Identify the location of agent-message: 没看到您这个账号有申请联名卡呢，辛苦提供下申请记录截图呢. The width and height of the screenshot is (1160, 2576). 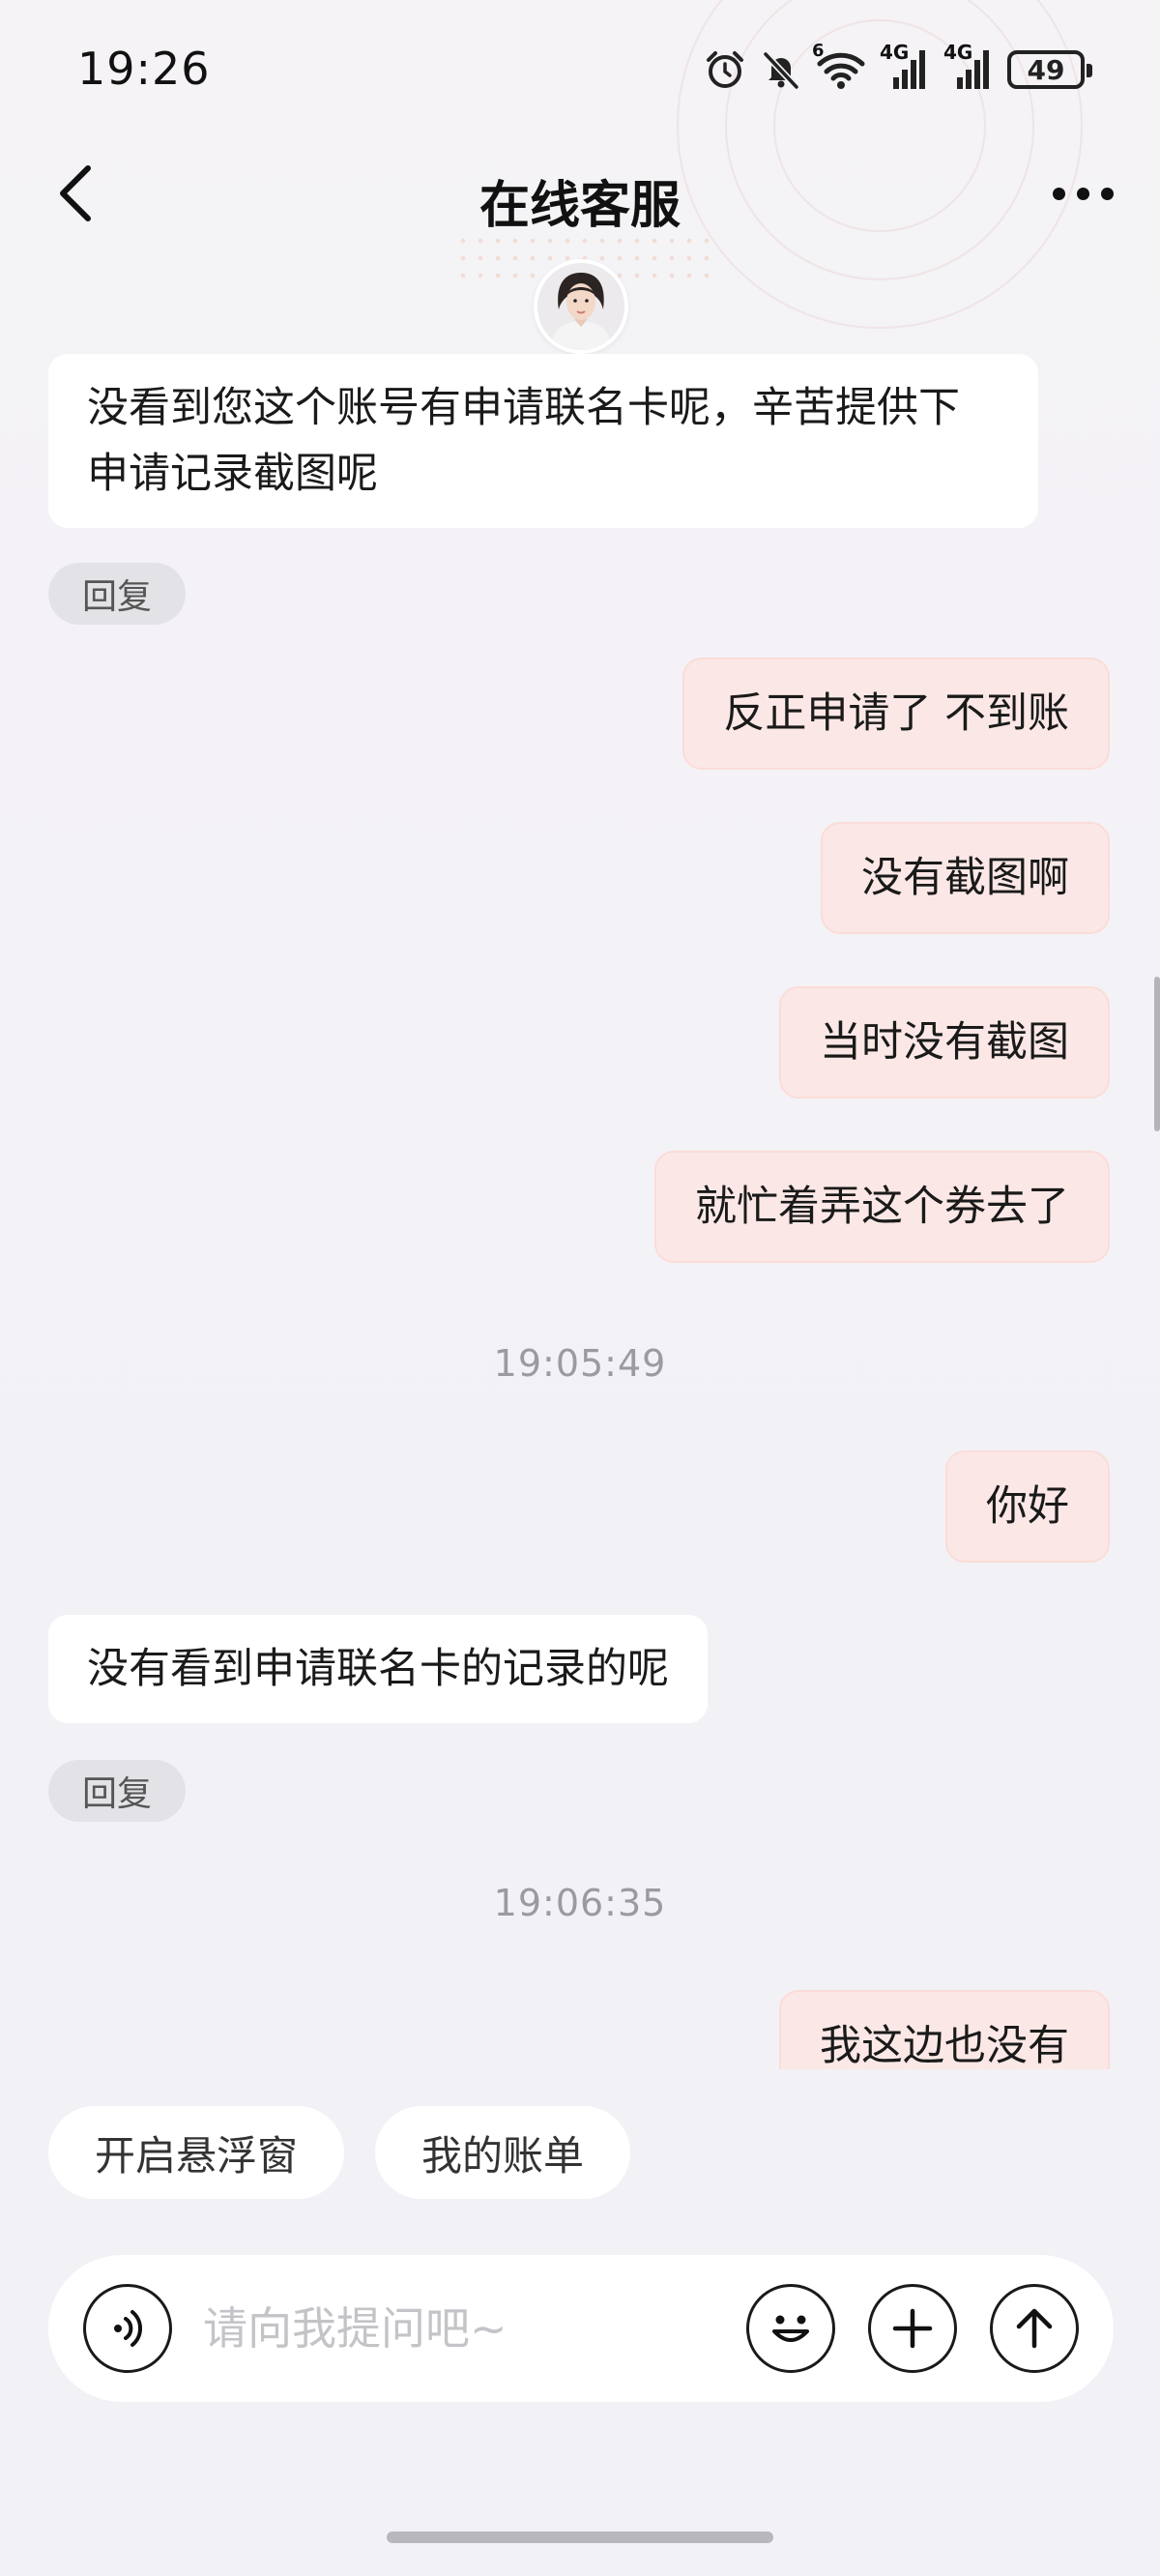
(543, 441).